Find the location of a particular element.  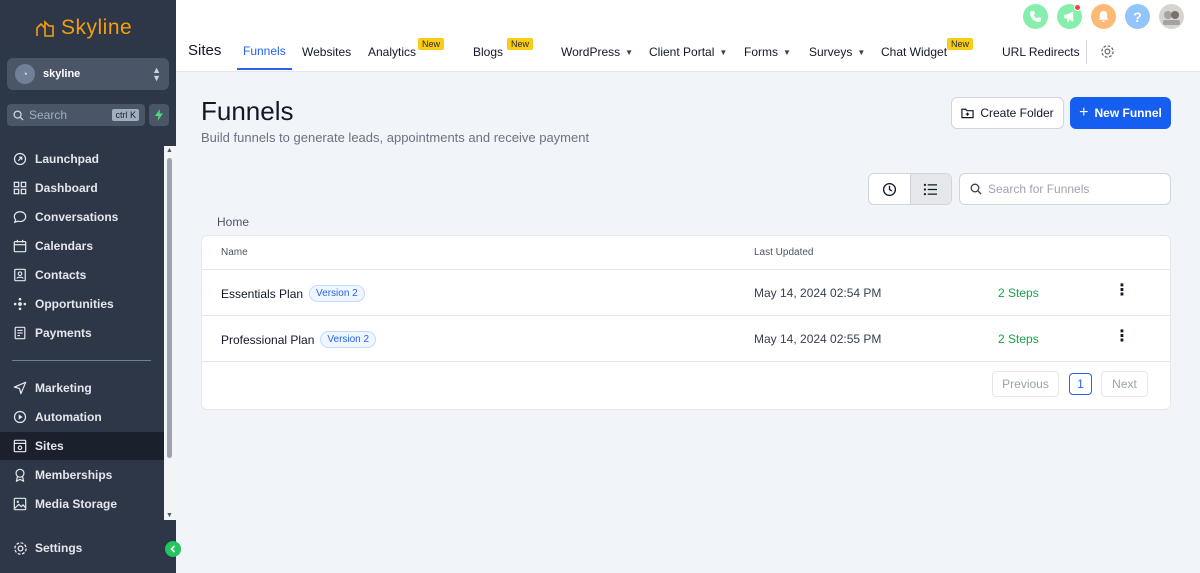

sidebar-item-conversations: Conversations is located at coordinates (82, 217).